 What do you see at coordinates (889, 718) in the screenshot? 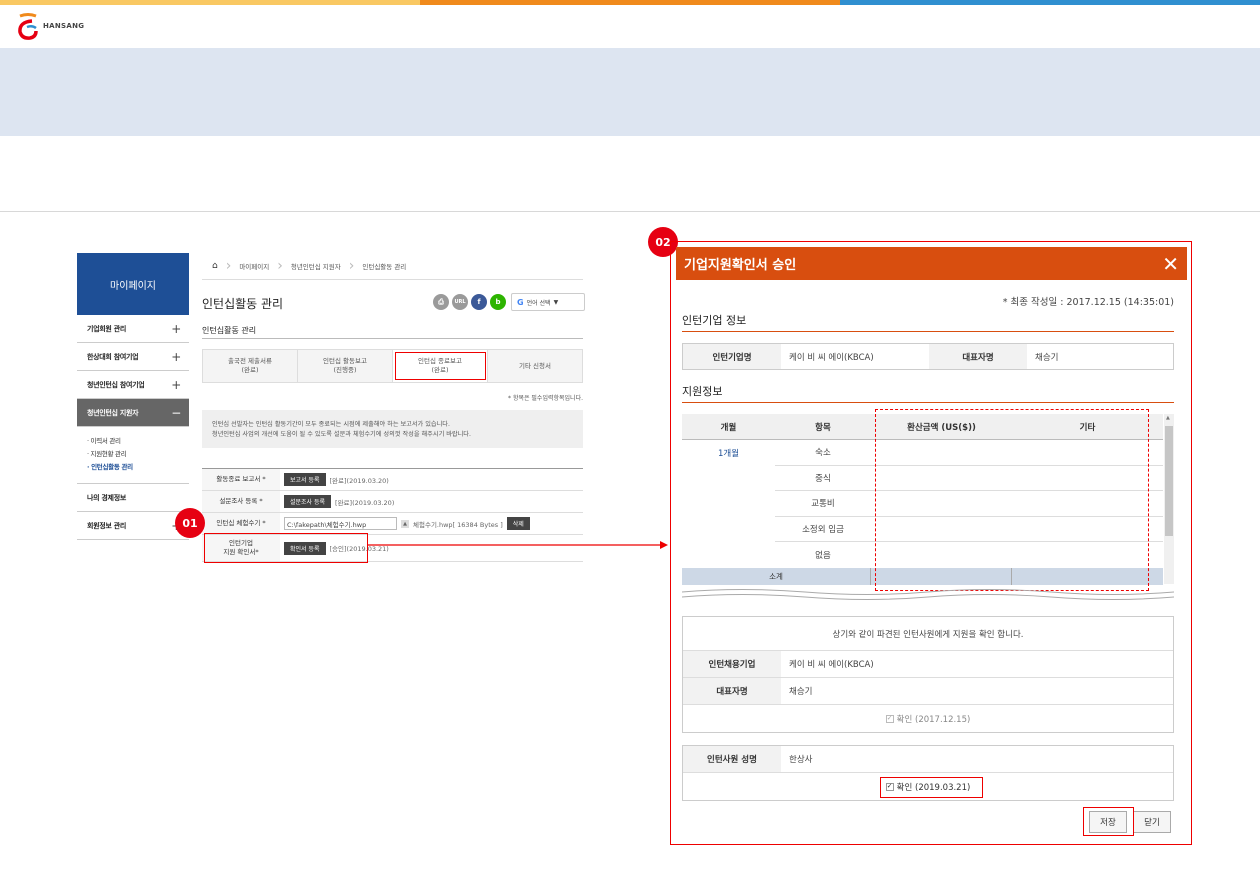
I see `checkbox-icon: ✓` at bounding box center [889, 718].